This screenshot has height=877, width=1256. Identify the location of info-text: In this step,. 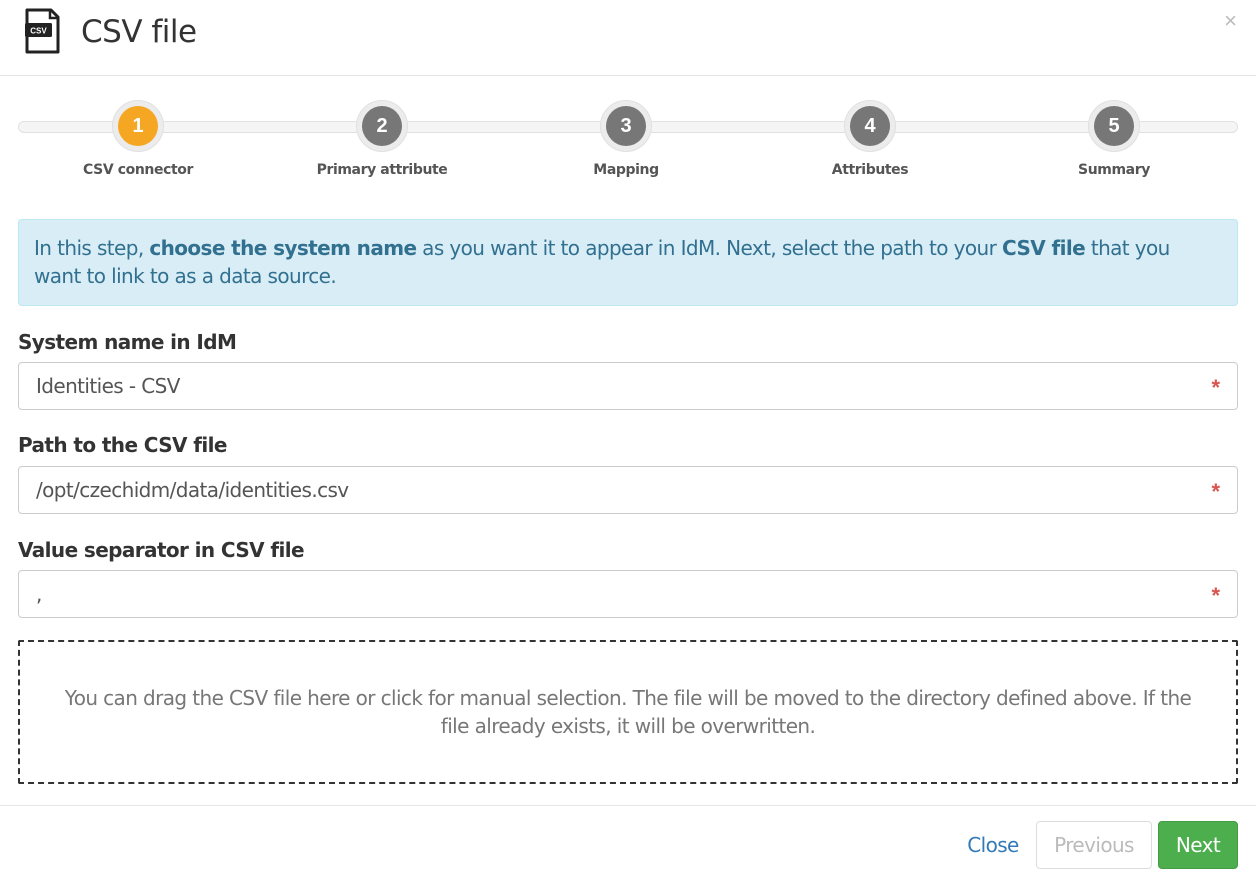
(92, 248).